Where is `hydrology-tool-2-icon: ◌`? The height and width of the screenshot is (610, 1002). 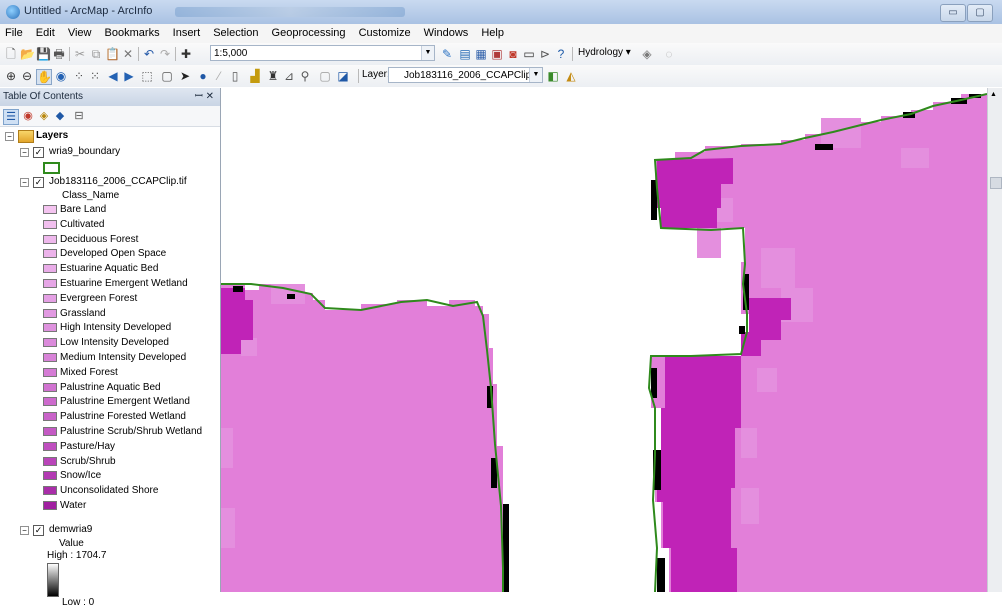 hydrology-tool-2-icon: ◌ is located at coordinates (669, 54).